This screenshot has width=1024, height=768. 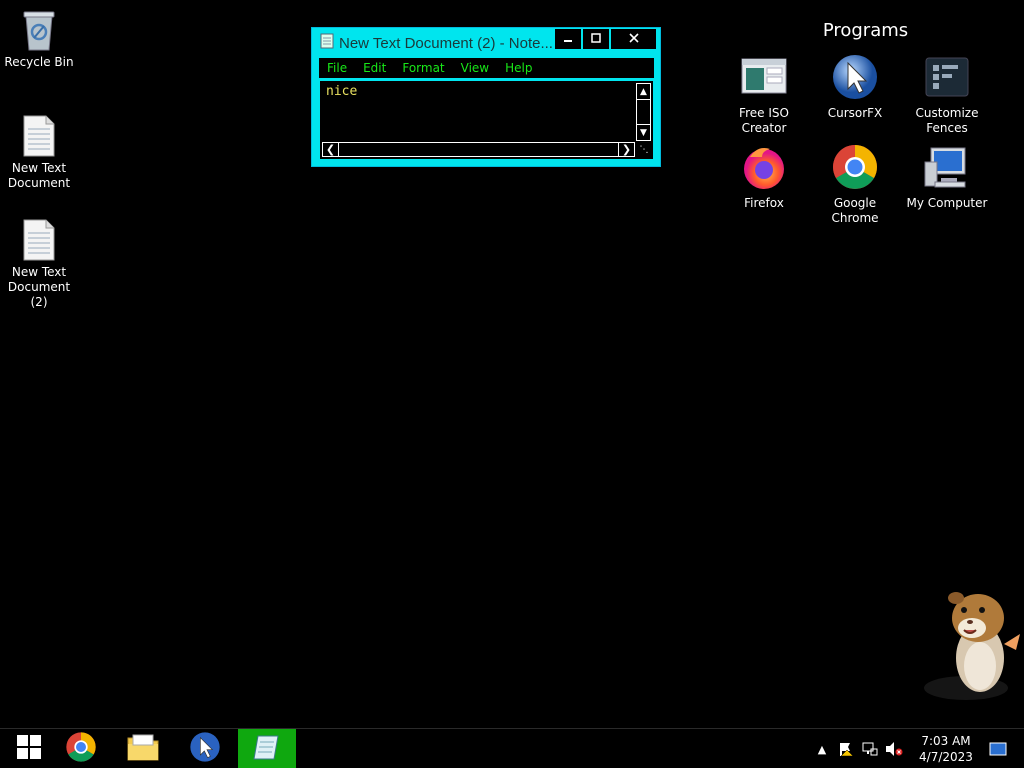 I want to click on editor-content: nice, so click(x=341, y=91).